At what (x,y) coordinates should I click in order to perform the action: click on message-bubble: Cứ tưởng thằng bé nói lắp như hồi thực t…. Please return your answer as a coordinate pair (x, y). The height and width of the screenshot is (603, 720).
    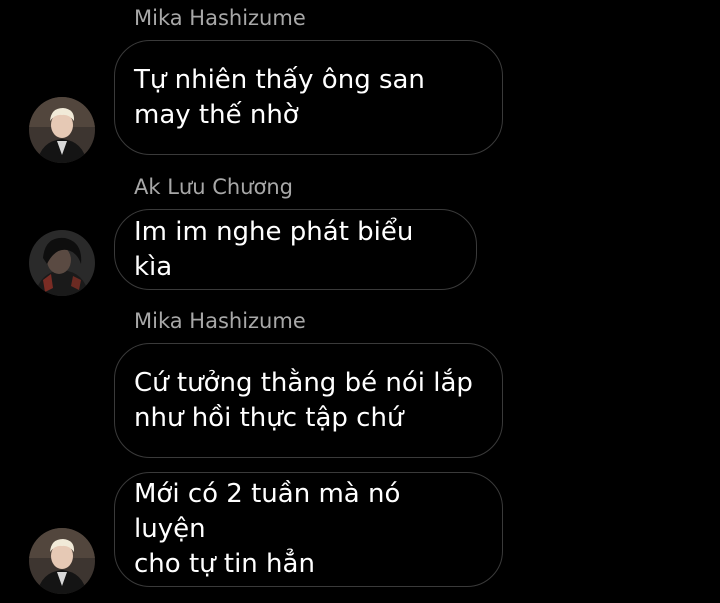
    Looking at the image, I should click on (308, 400).